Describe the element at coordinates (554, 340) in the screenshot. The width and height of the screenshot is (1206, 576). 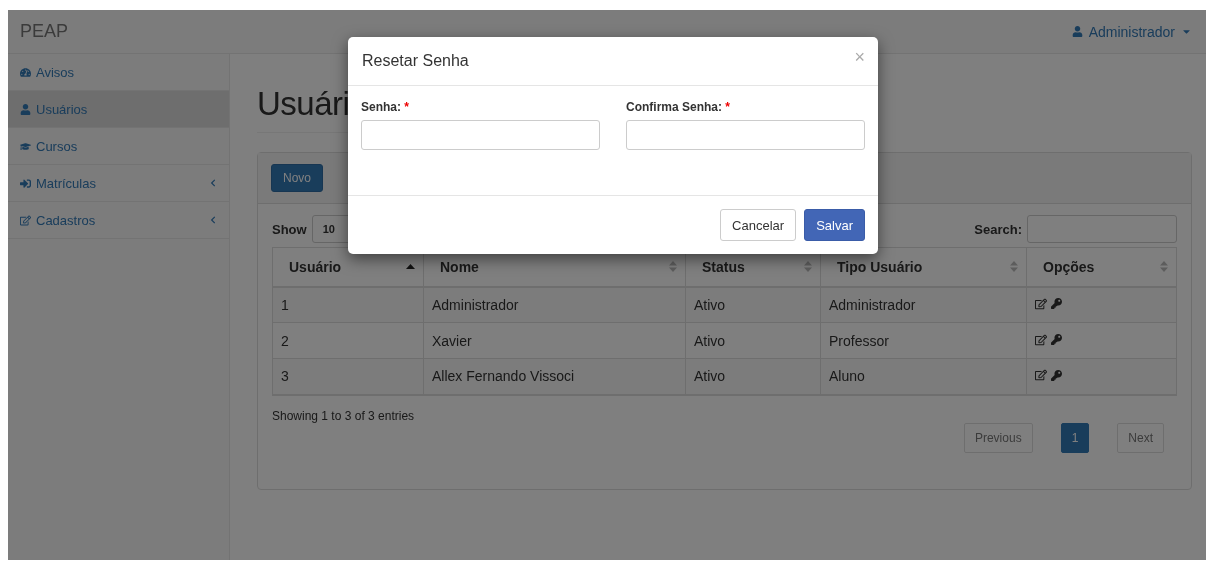
I see `table-cell: Xavier` at that location.